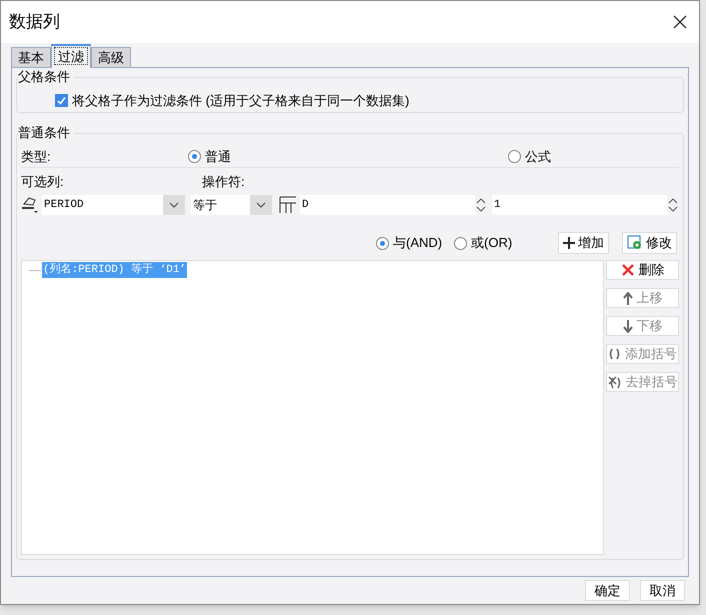 This screenshot has height=615, width=706. Describe the element at coordinates (627, 298) in the screenshot. I see `arrow-up-icon` at that location.